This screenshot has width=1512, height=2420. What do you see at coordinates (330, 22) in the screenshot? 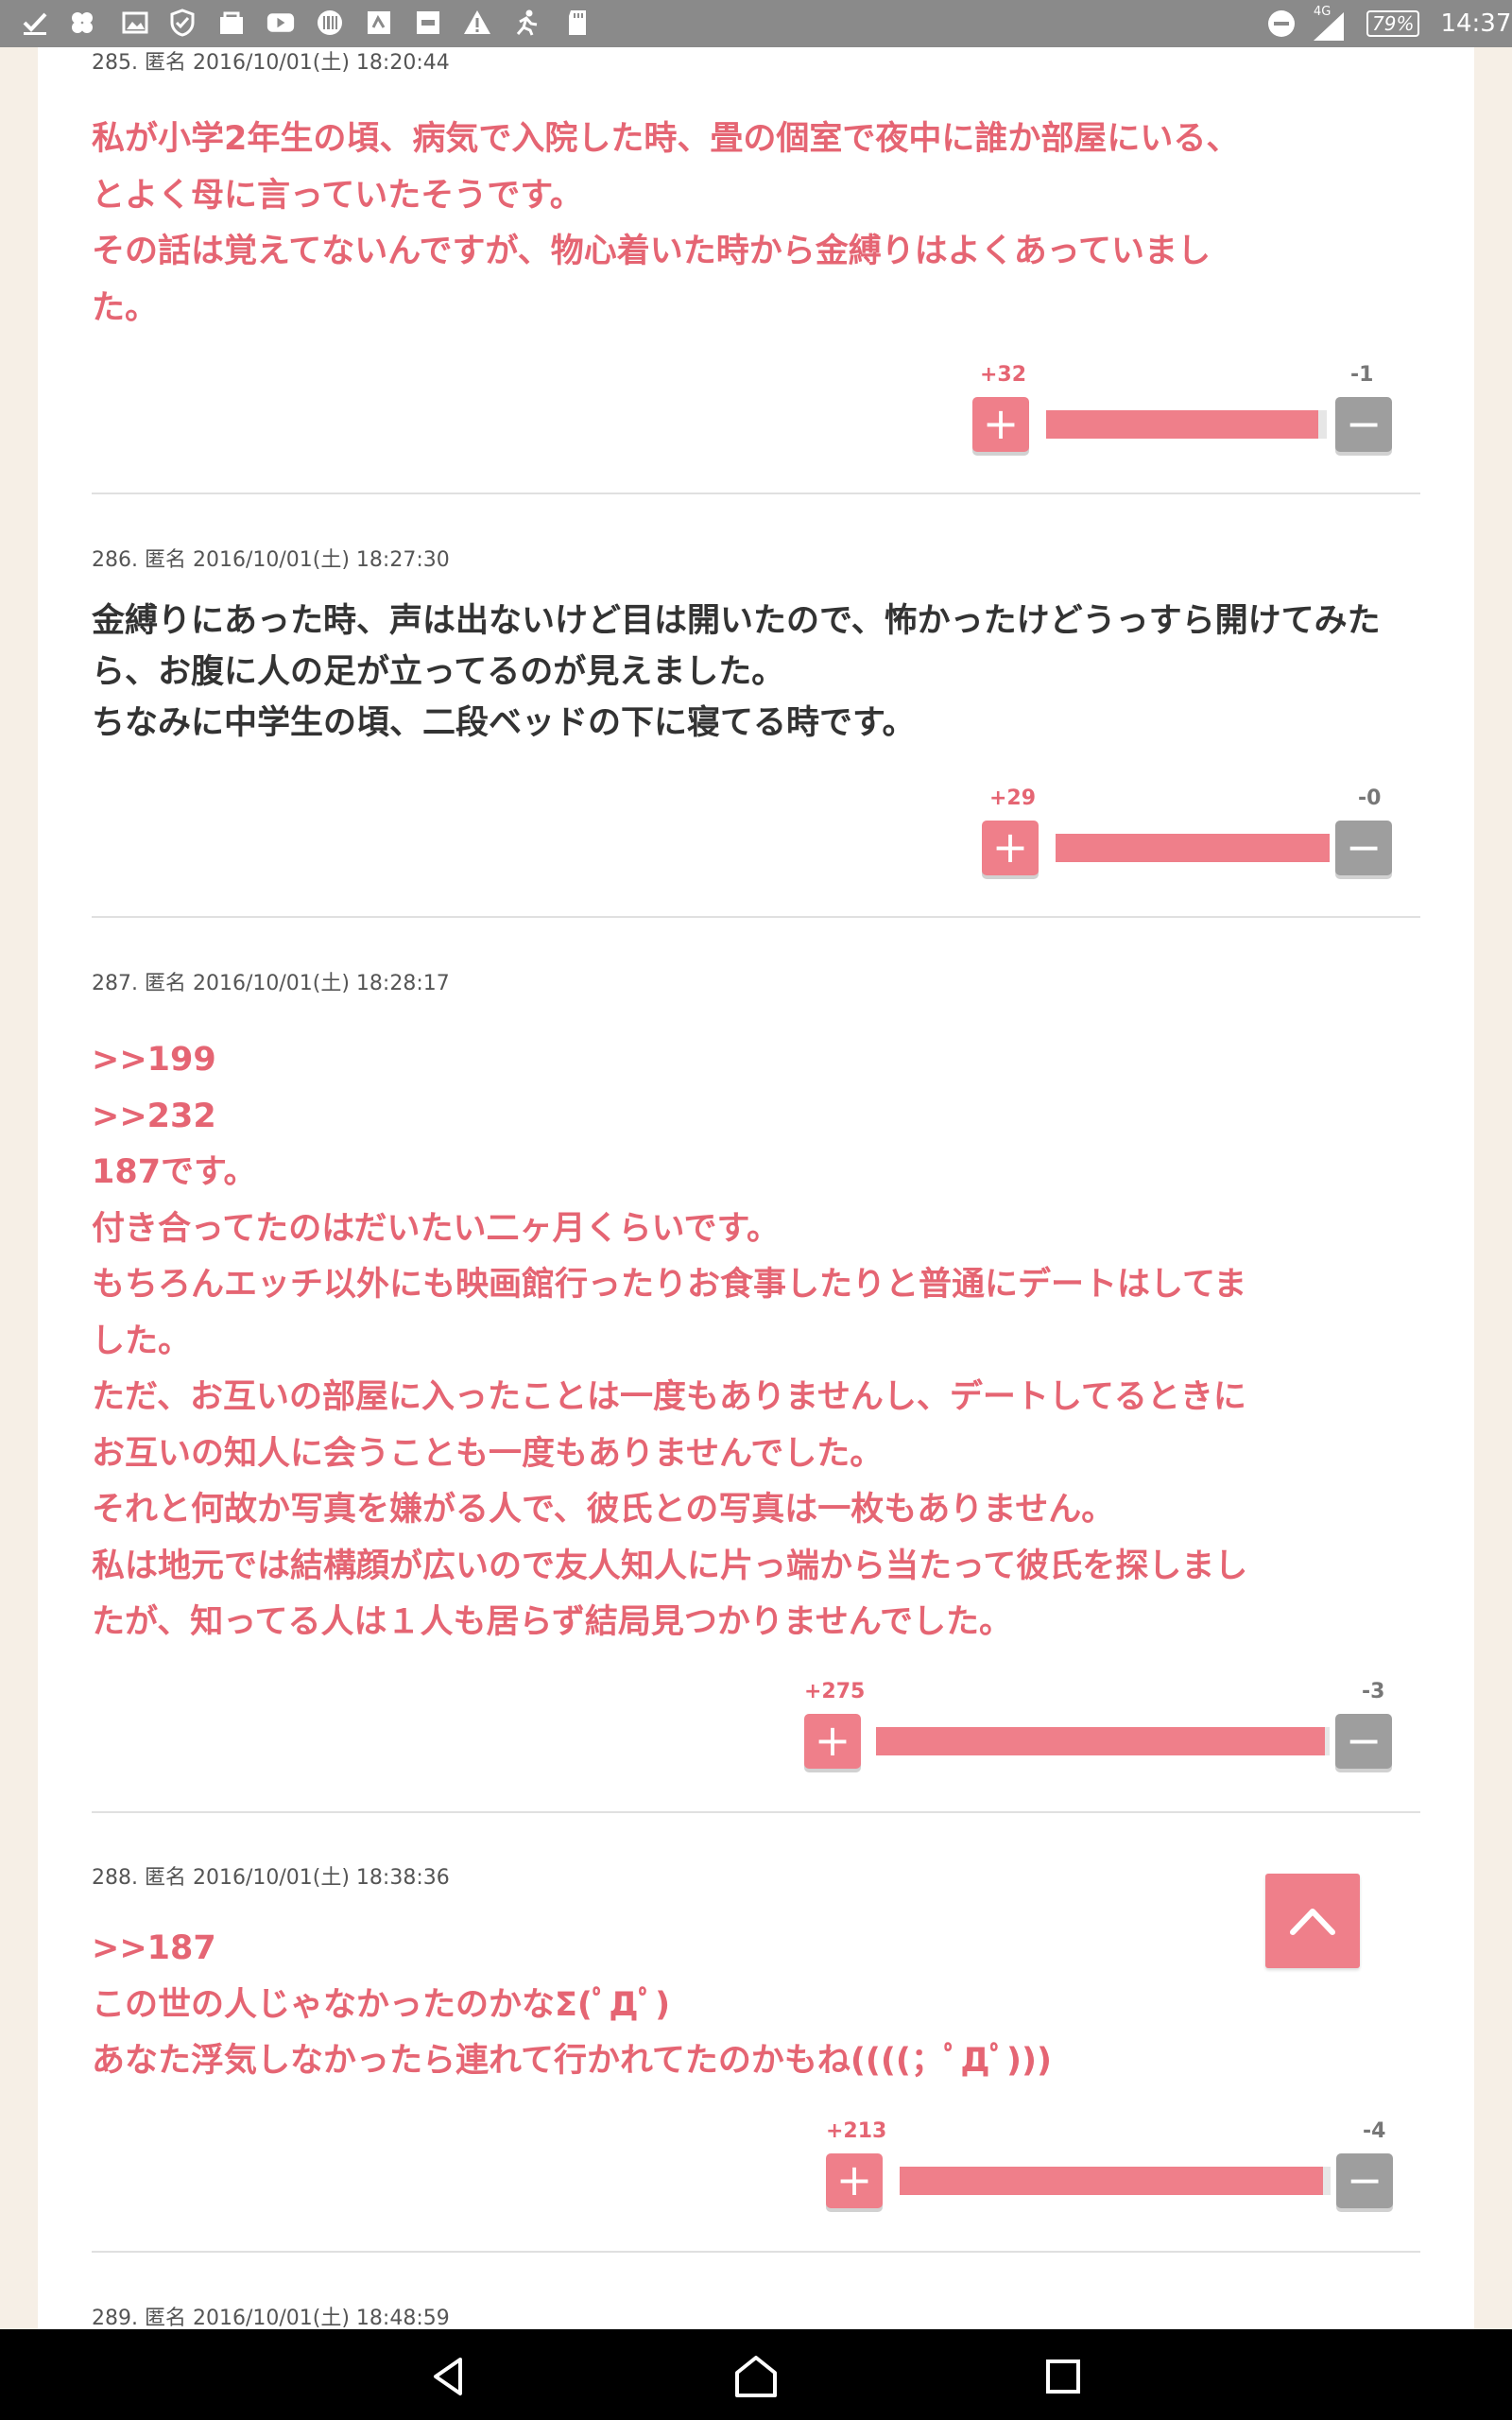
I see `barcode-icon` at bounding box center [330, 22].